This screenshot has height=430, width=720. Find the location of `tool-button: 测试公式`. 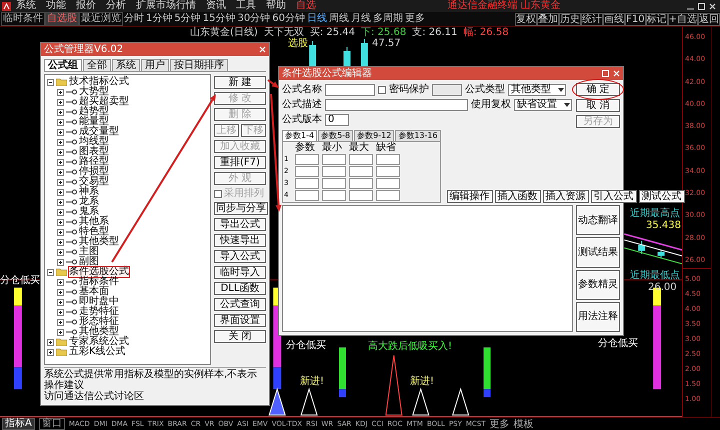

tool-button: 测试公式 is located at coordinates (661, 196).